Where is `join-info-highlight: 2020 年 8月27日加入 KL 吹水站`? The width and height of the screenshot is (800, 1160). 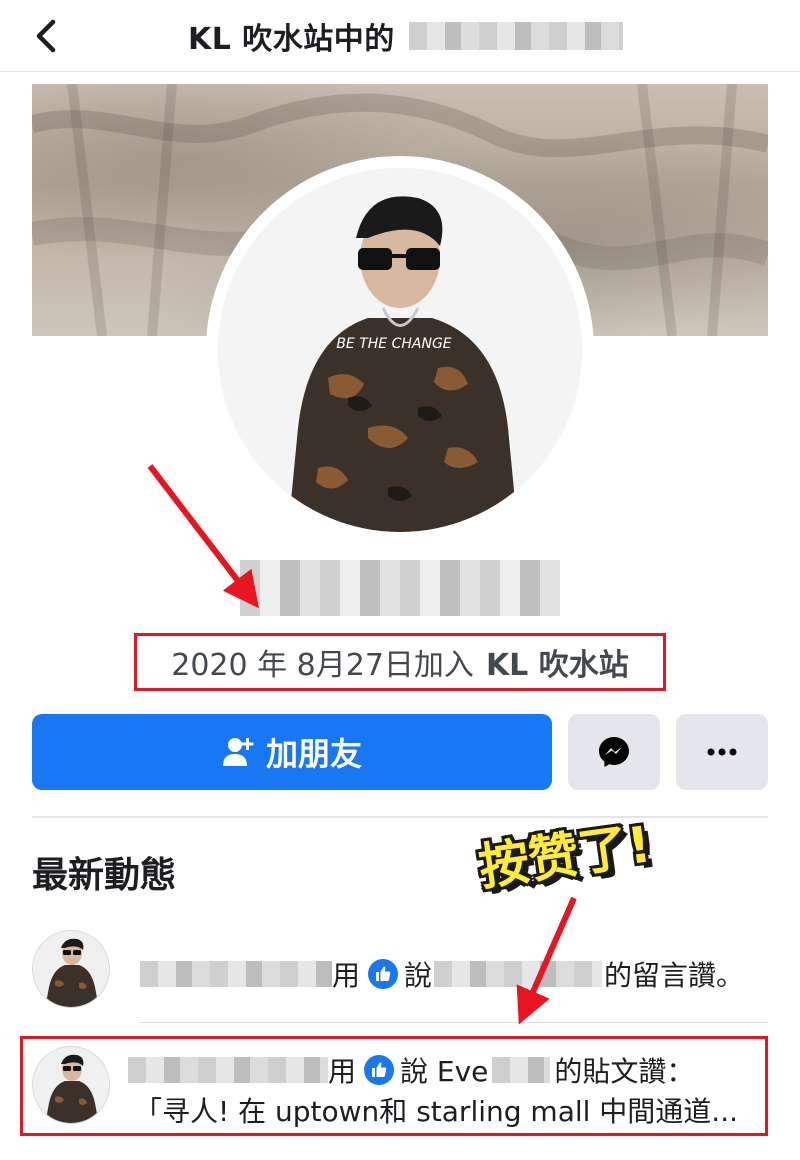 join-info-highlight: 2020 年 8月27日加入 KL 吹水站 is located at coordinates (400, 662).